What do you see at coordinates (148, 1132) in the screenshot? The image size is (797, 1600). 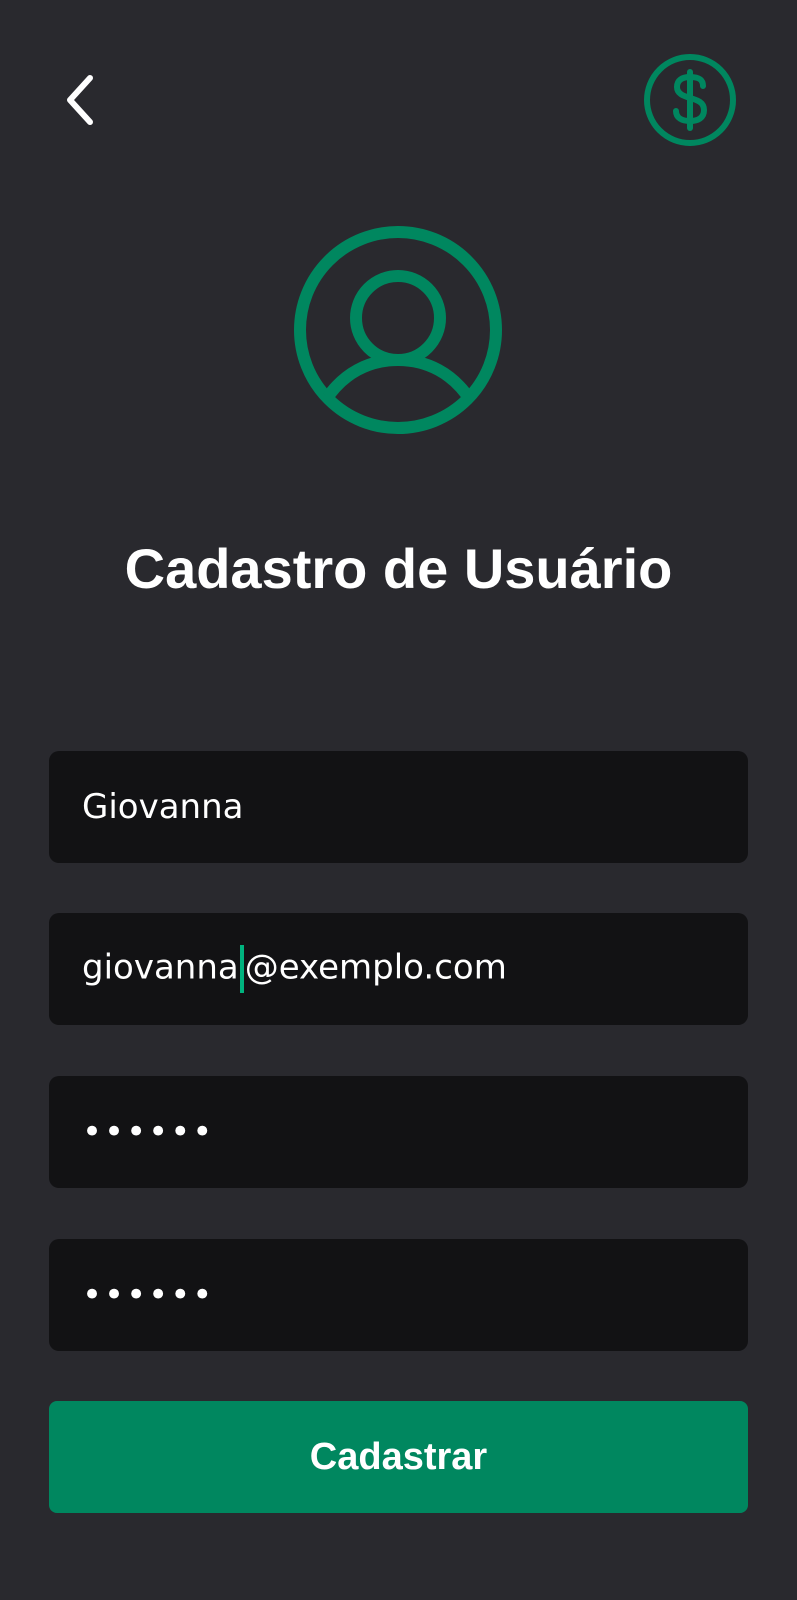 I see `password-field-value: ••••••` at bounding box center [148, 1132].